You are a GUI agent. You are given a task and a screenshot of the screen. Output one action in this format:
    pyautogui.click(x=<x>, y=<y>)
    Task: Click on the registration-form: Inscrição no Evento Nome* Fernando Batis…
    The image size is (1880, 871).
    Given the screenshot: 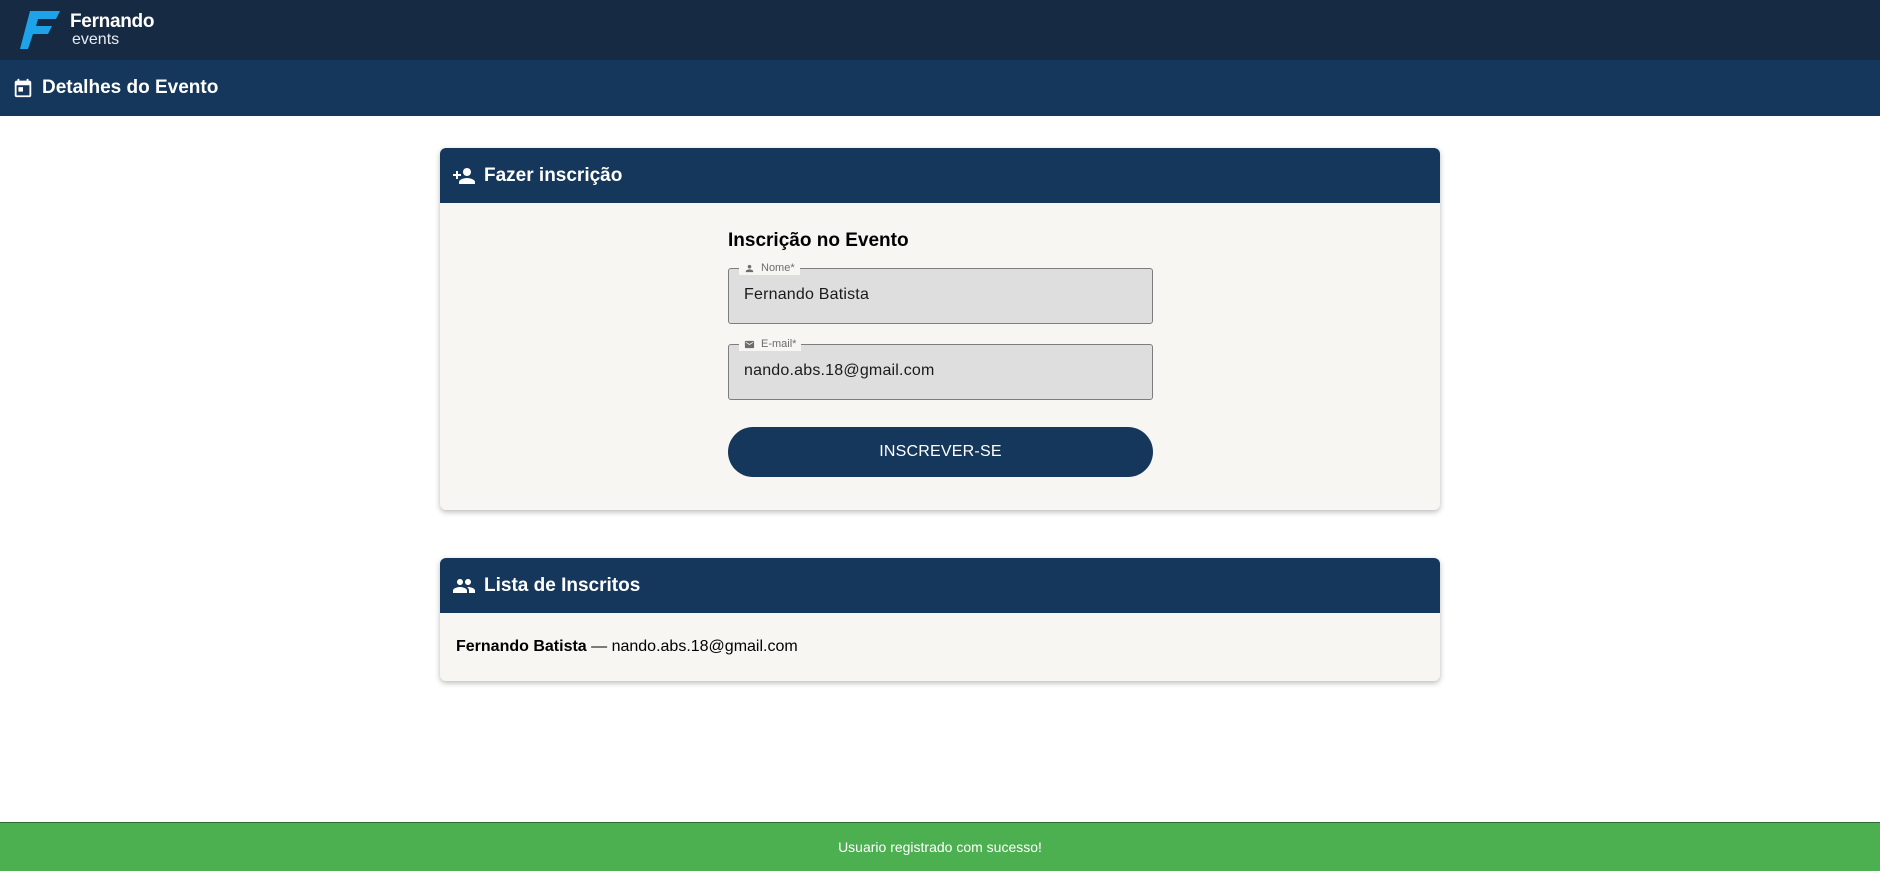 What is the action you would take?
    pyautogui.click(x=940, y=340)
    